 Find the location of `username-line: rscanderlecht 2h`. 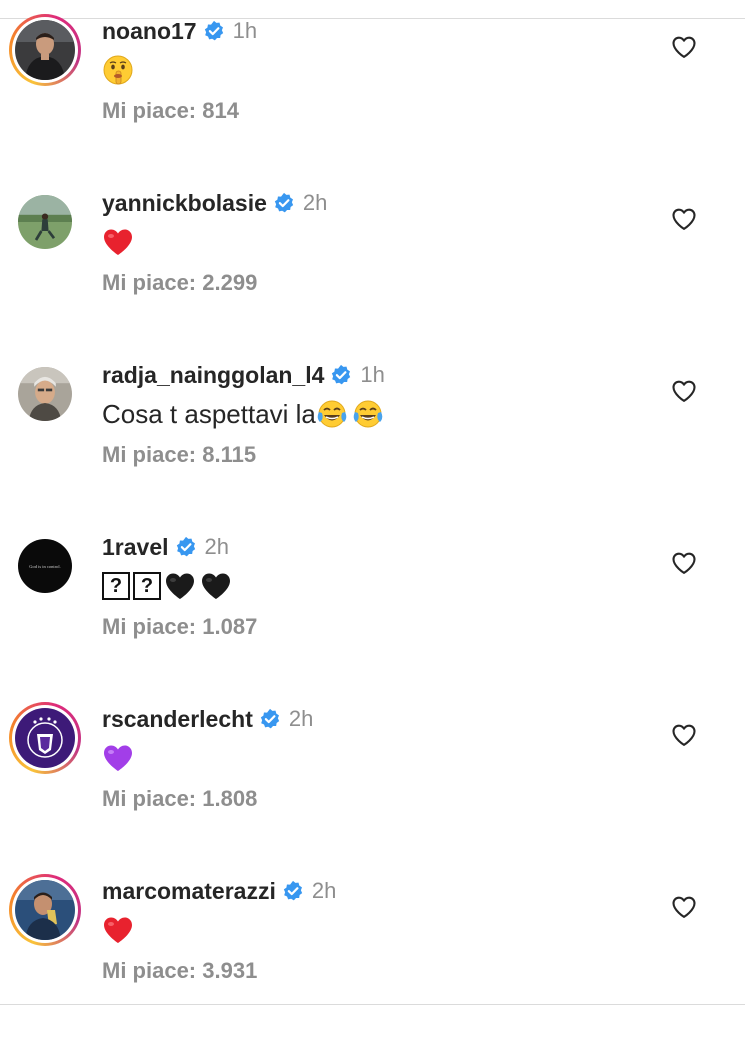

username-line: rscanderlecht 2h is located at coordinates (207, 719).